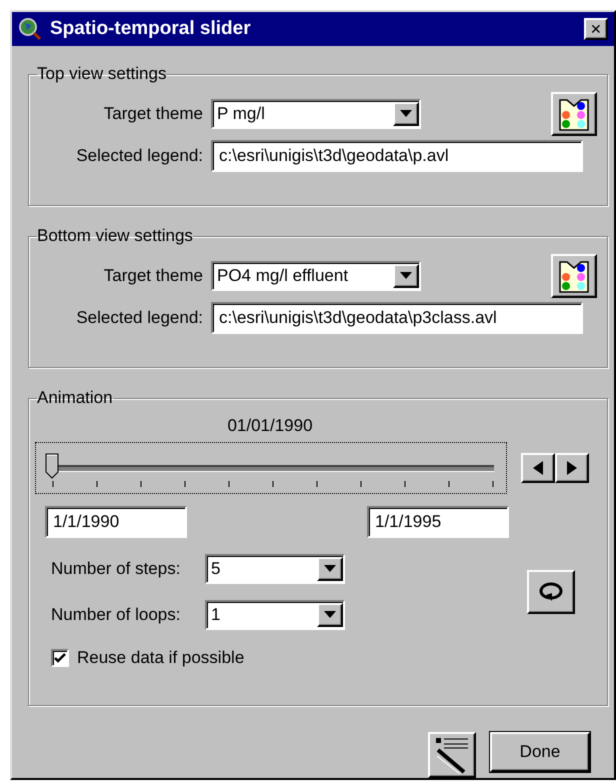  I want to click on legend-field: c:\esri\unigis\t3d\geodata\p3class.avl, so click(397, 318).